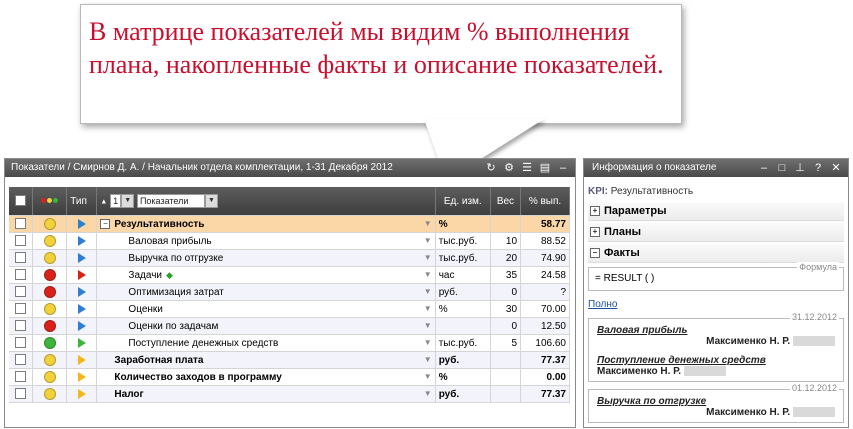 The width and height of the screenshot is (853, 429). I want to click on level-select-button: ▼, so click(128, 201).